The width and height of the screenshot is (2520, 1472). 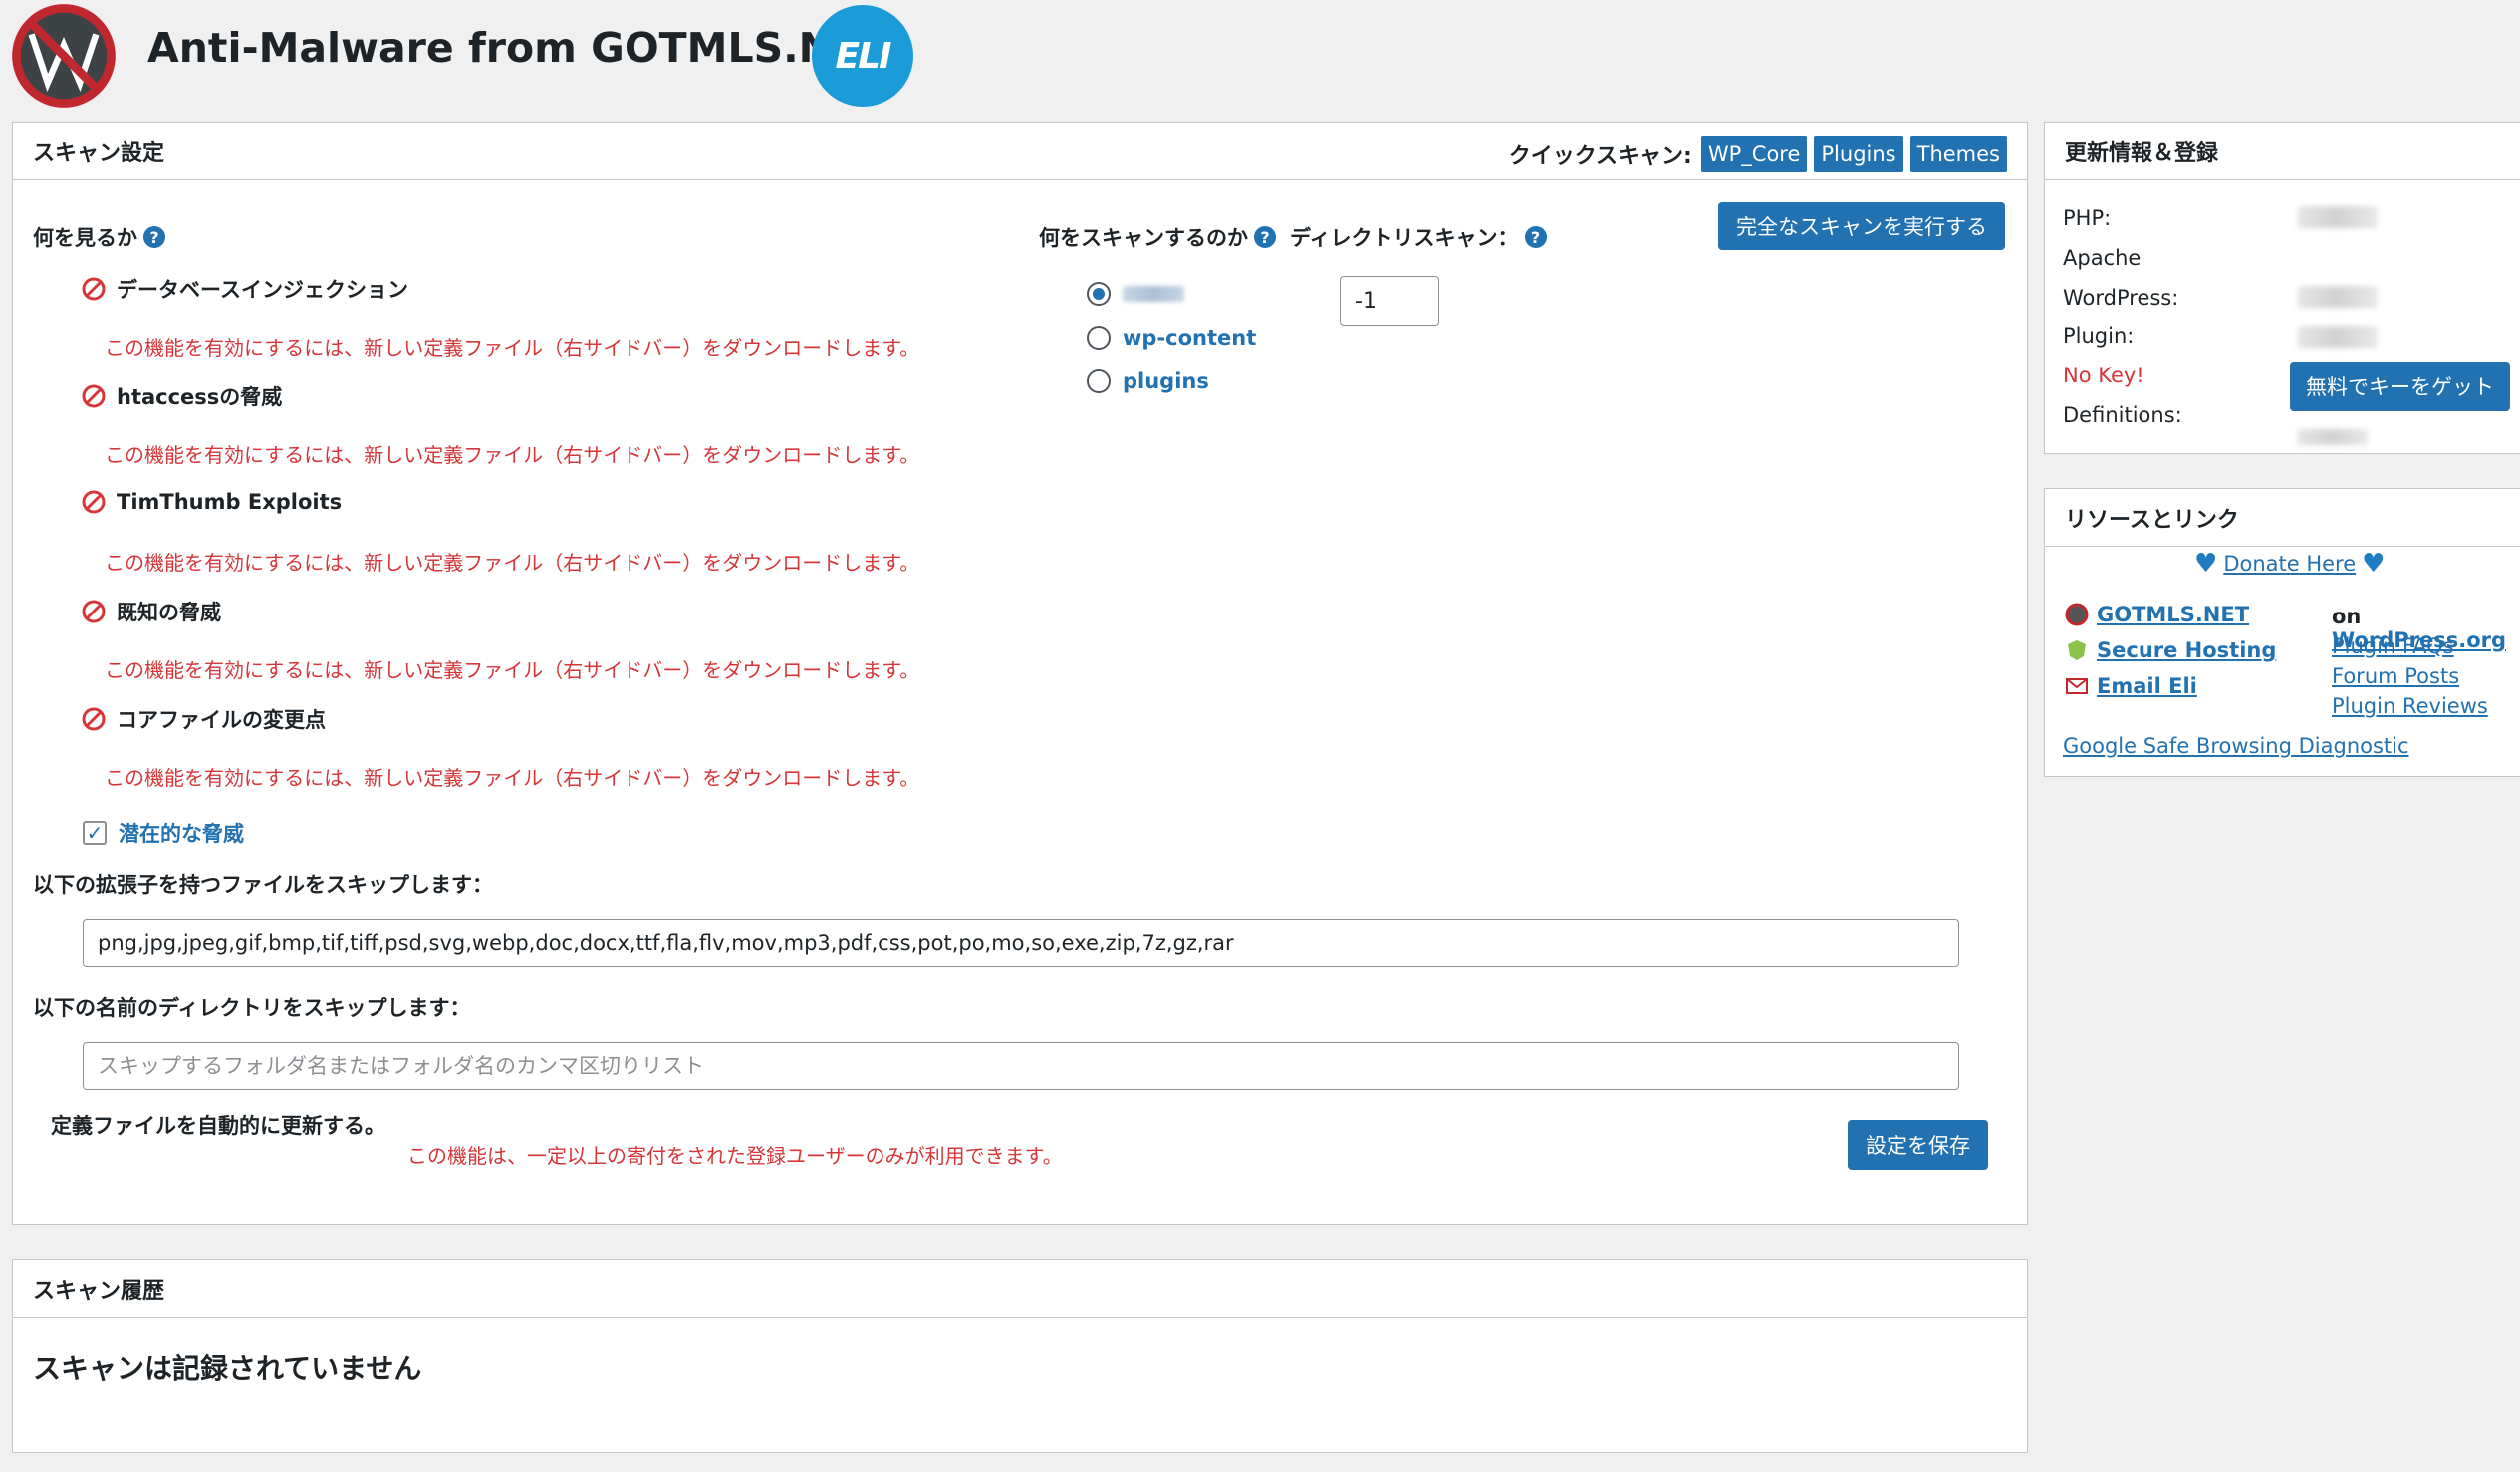 I want to click on scan-target-root, so click(x=1135, y=294).